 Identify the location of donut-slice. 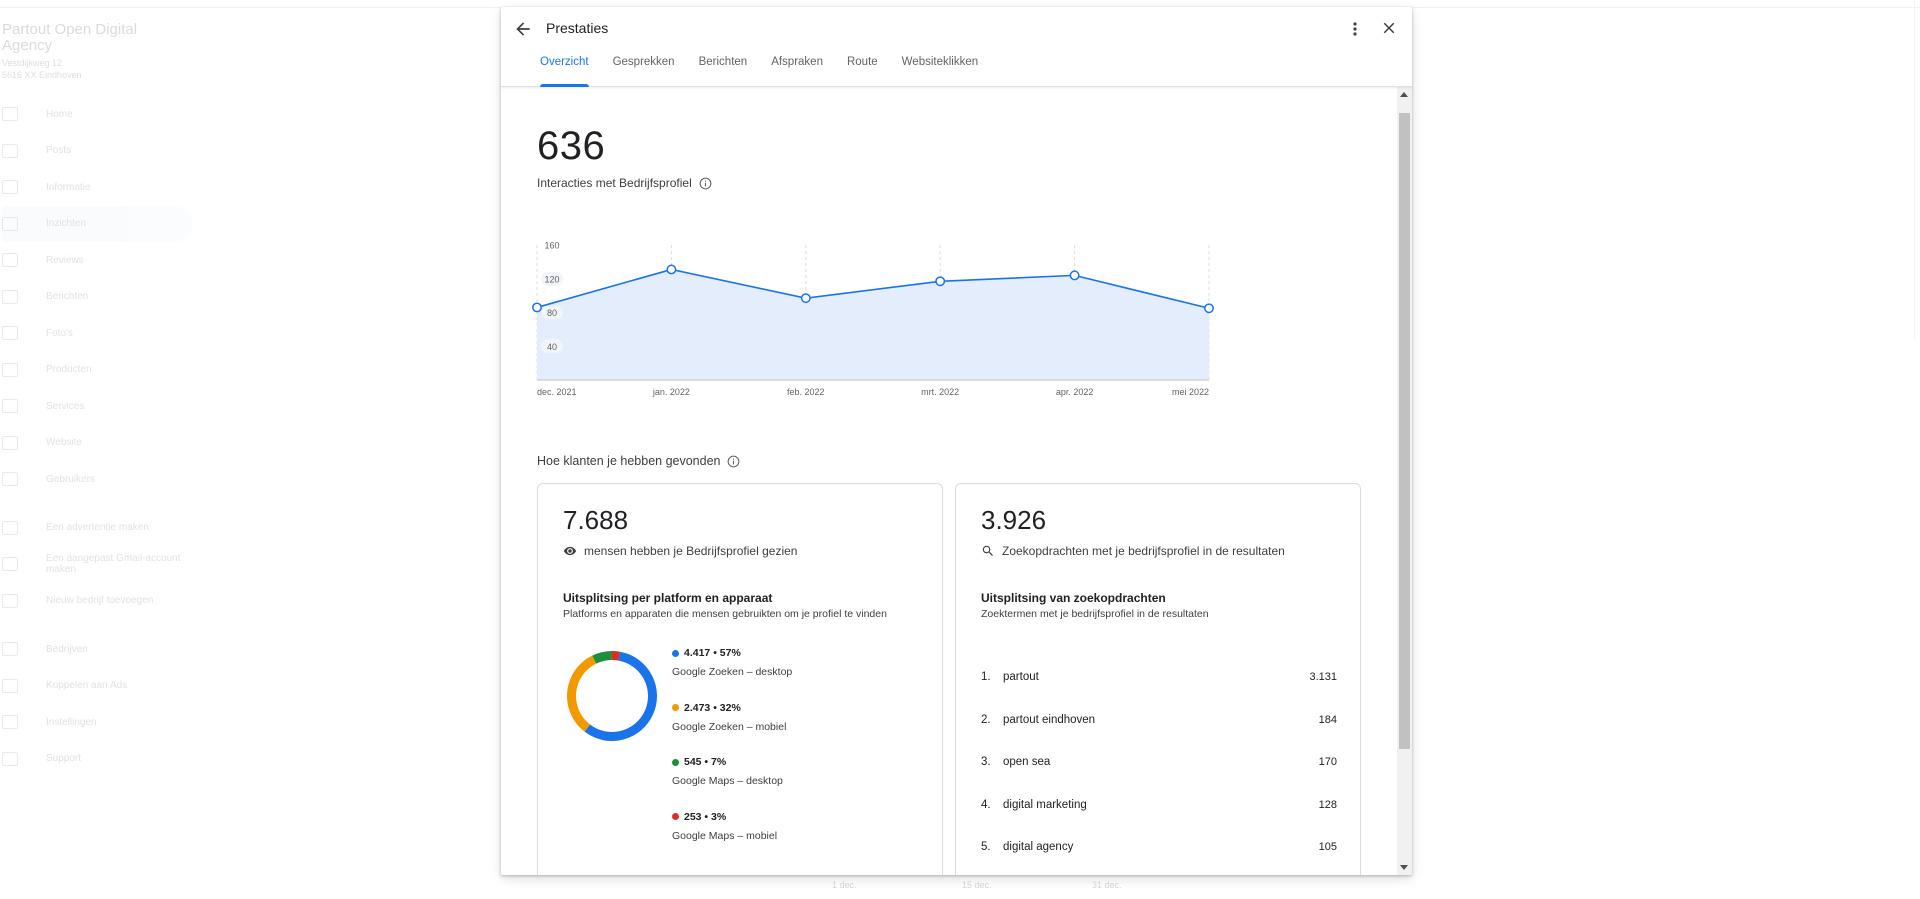
(620, 696).